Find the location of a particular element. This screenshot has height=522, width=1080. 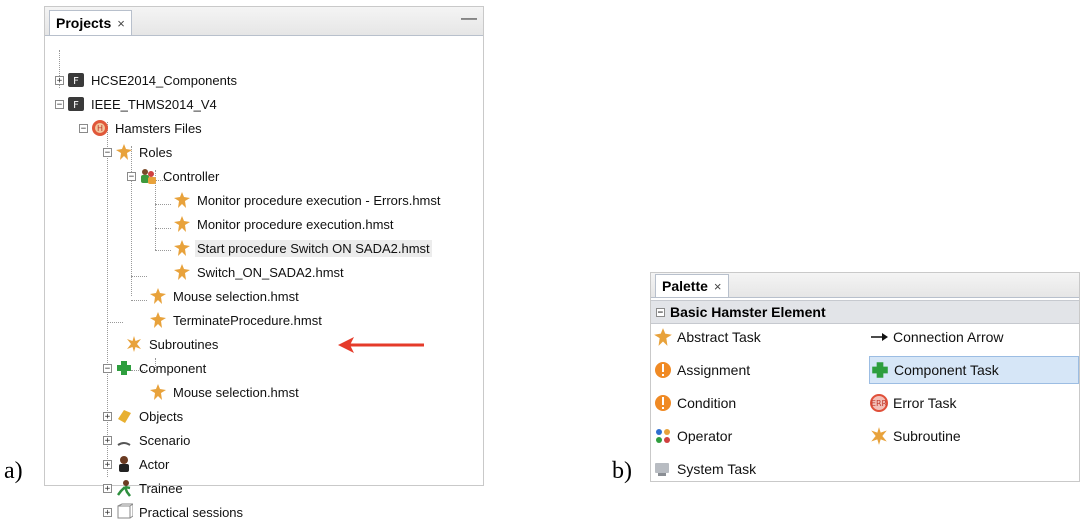

tree-item-label: Practical sessions is located at coordinates (191, 512).